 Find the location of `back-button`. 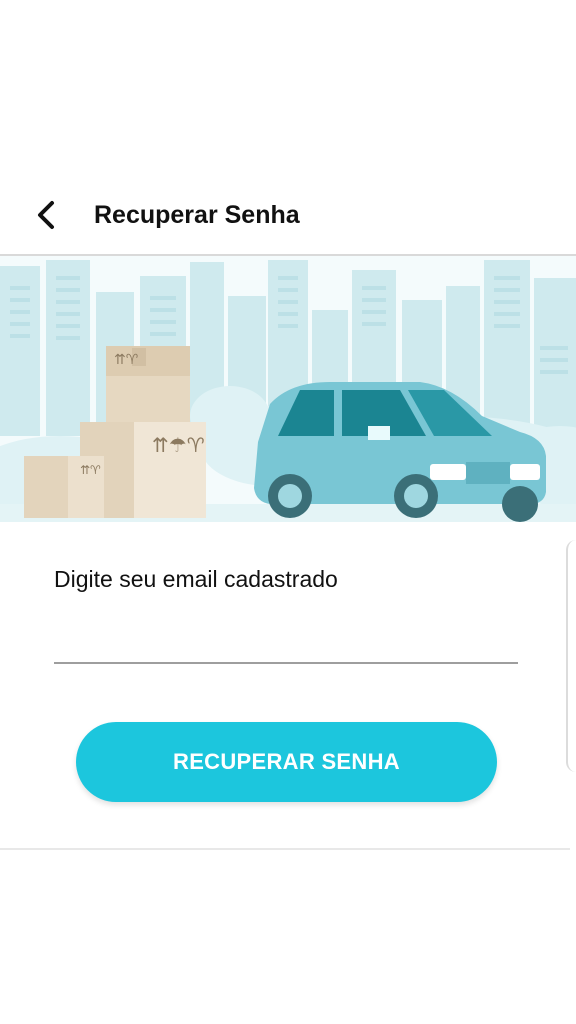

back-button is located at coordinates (46, 215).